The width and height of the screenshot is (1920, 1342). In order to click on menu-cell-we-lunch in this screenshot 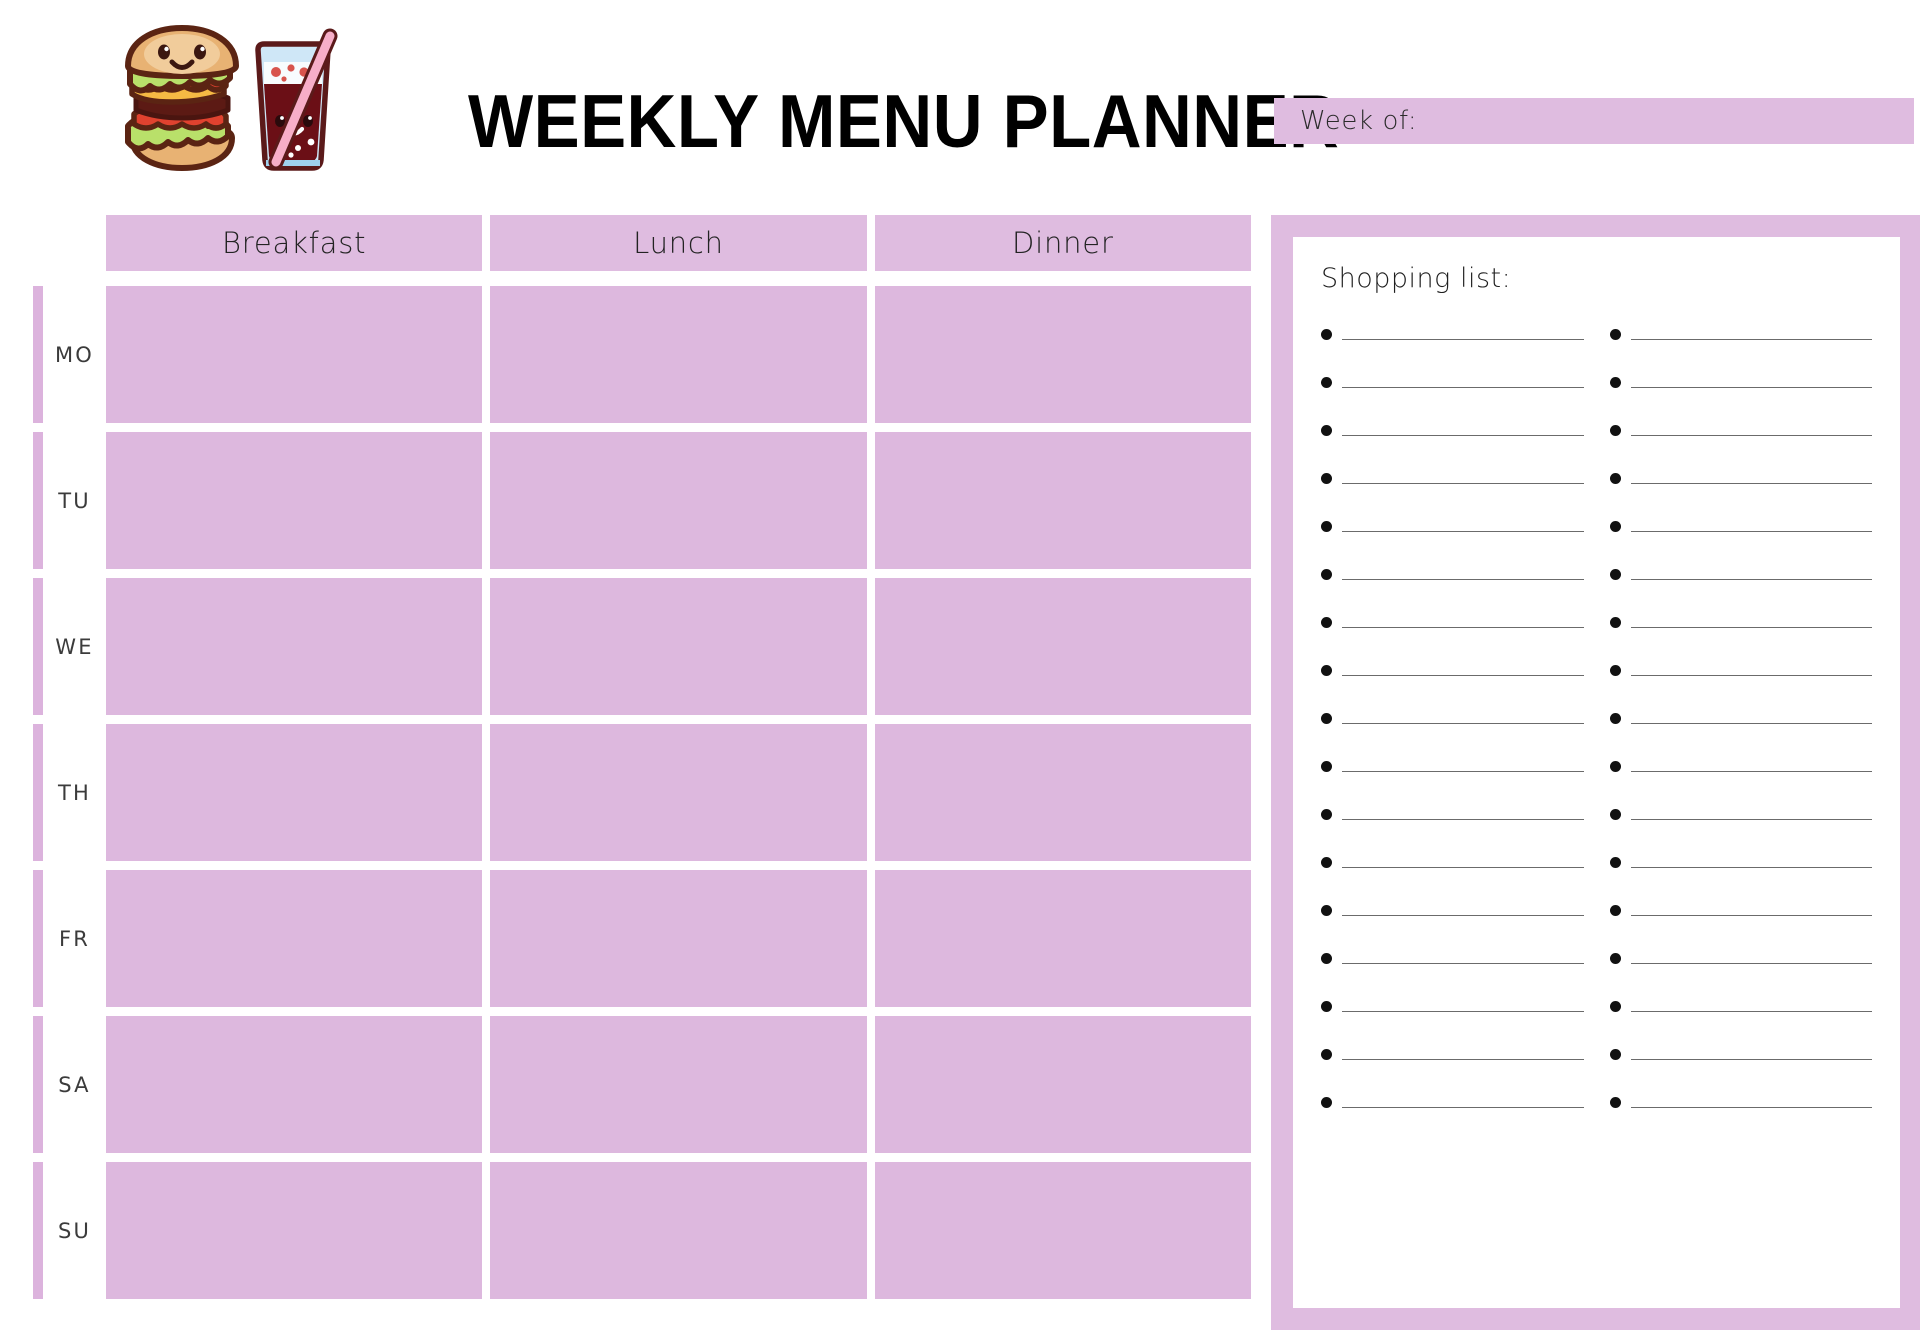, I will do `click(678, 646)`.